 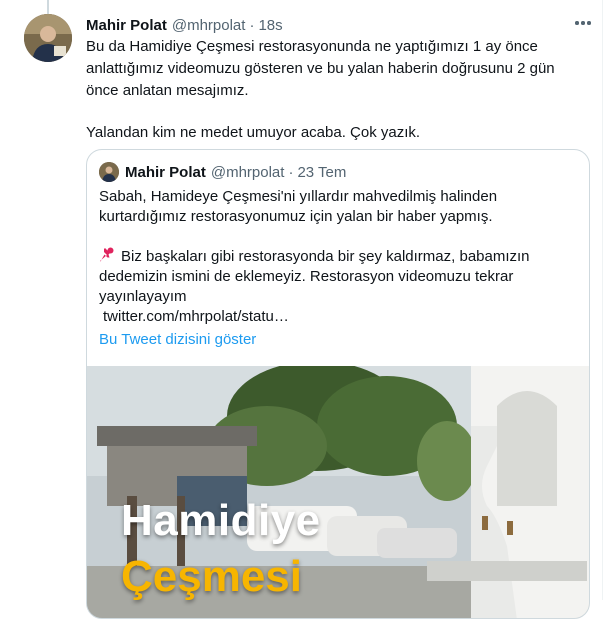 I want to click on quoted-tweet-header: Mahir Polat @mhrpolat · 23 Tem, so click(x=222, y=172).